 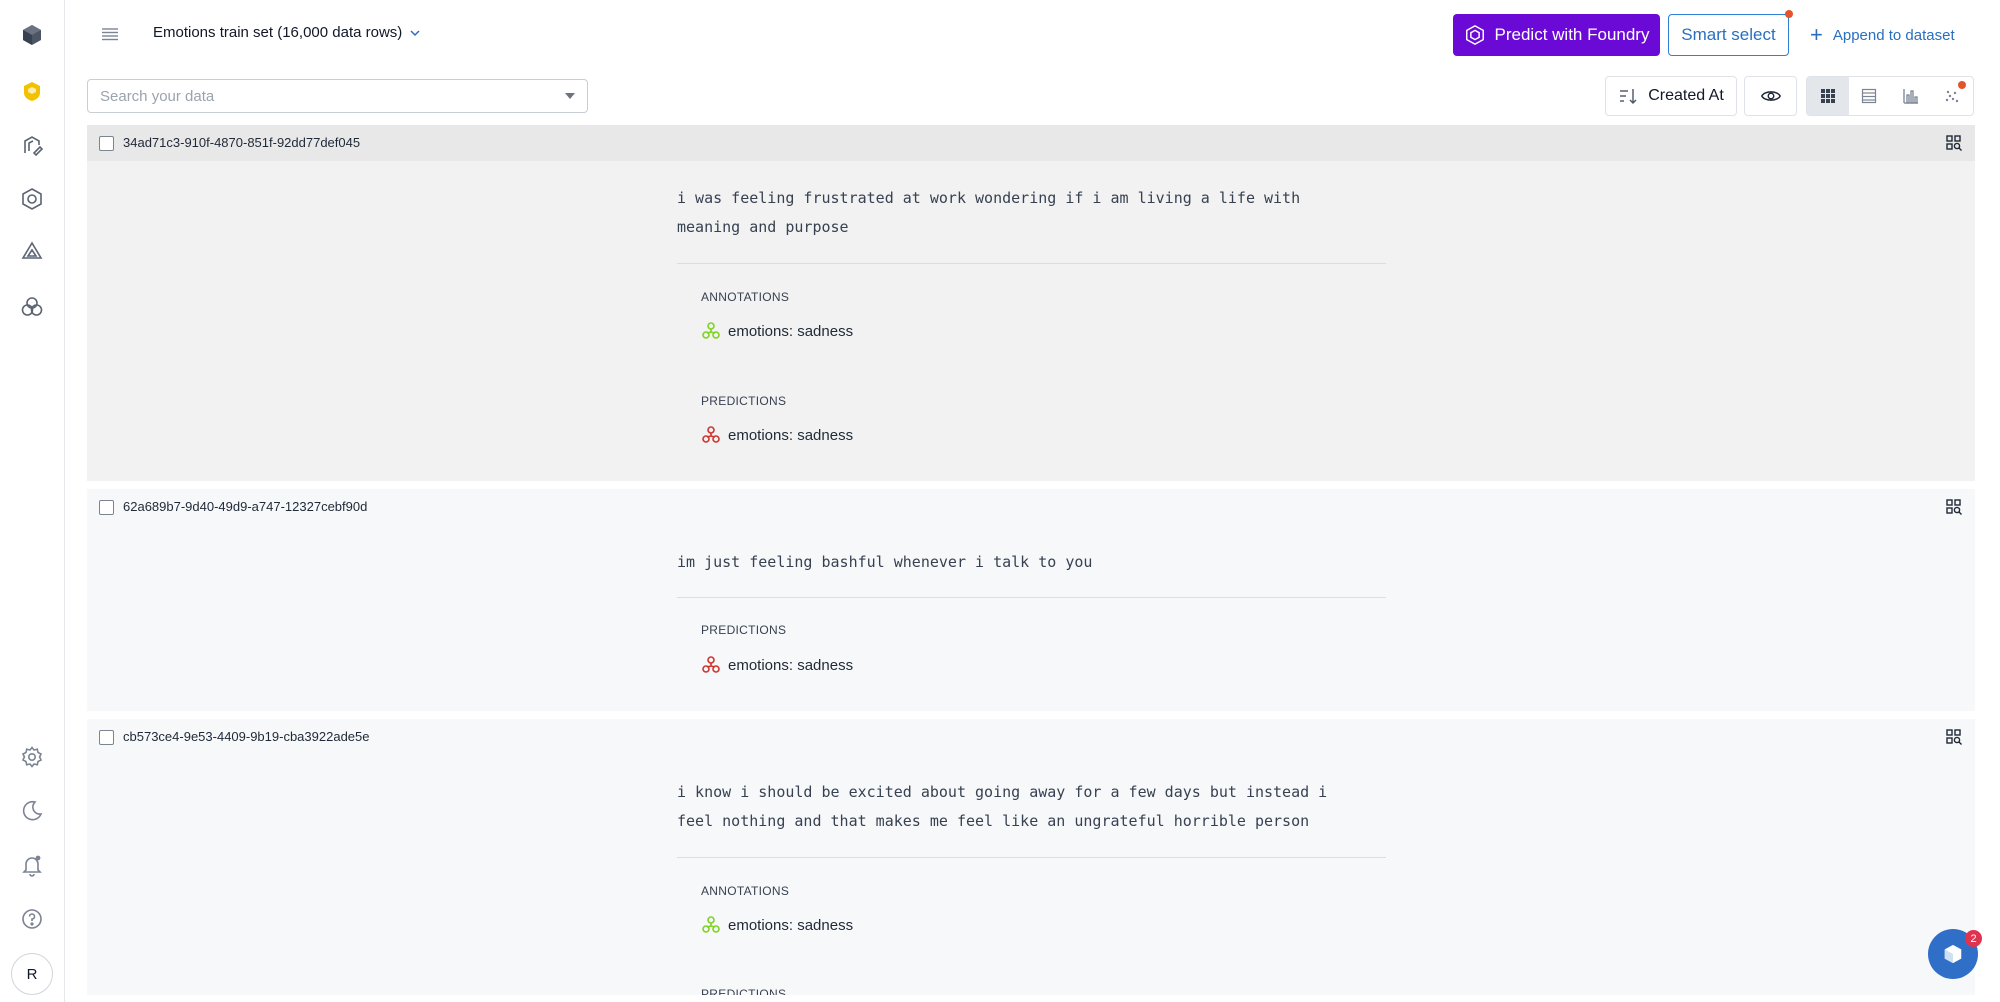 I want to click on grid-icon, so click(x=1827, y=96).